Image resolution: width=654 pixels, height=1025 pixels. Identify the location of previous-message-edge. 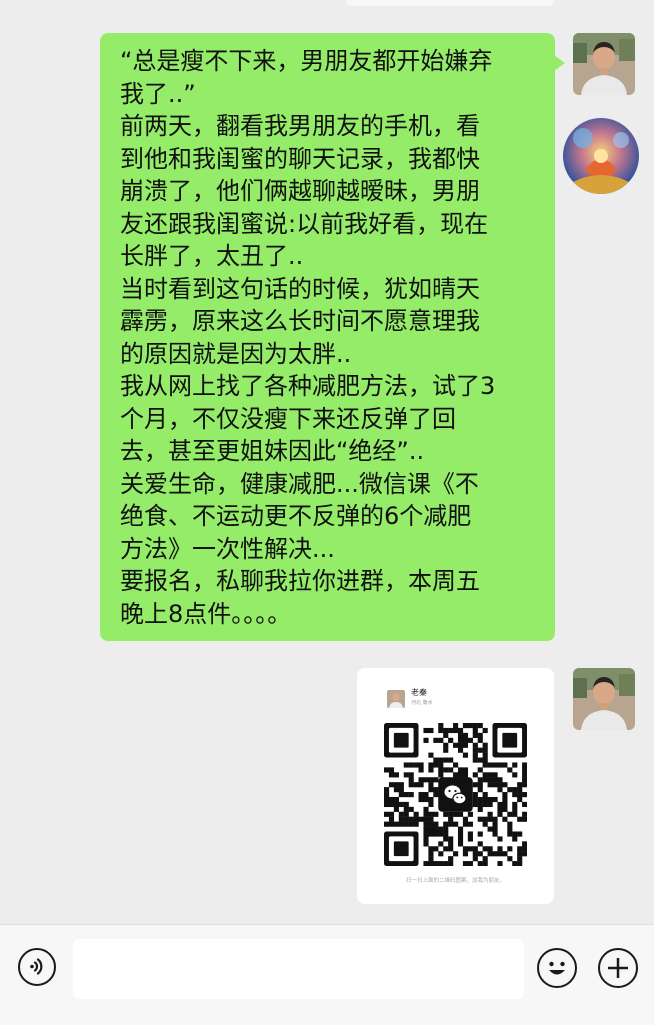
(450, 3).